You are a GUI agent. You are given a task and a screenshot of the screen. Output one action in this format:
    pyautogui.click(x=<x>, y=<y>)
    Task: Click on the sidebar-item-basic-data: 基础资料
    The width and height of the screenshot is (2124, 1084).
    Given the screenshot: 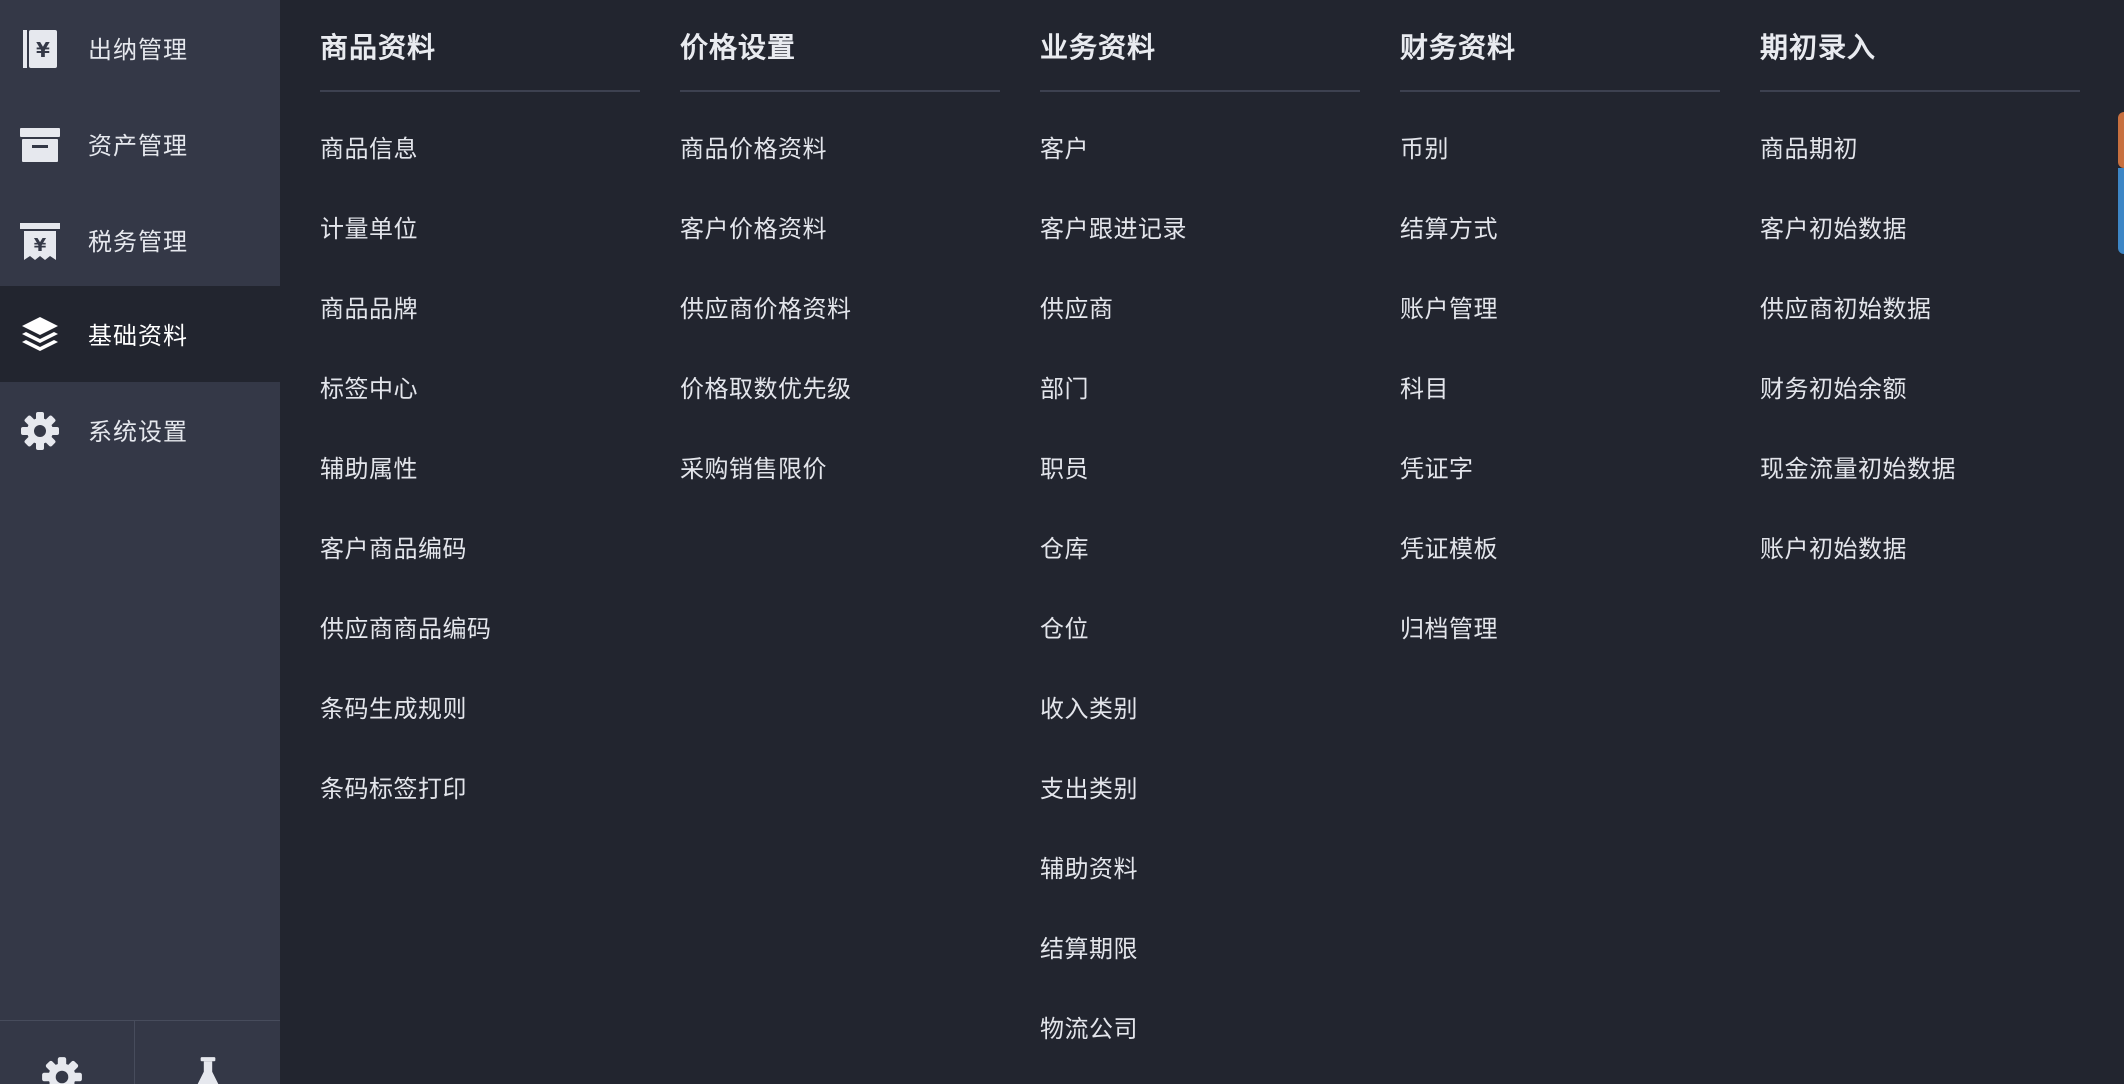 What is the action you would take?
    pyautogui.click(x=140, y=334)
    